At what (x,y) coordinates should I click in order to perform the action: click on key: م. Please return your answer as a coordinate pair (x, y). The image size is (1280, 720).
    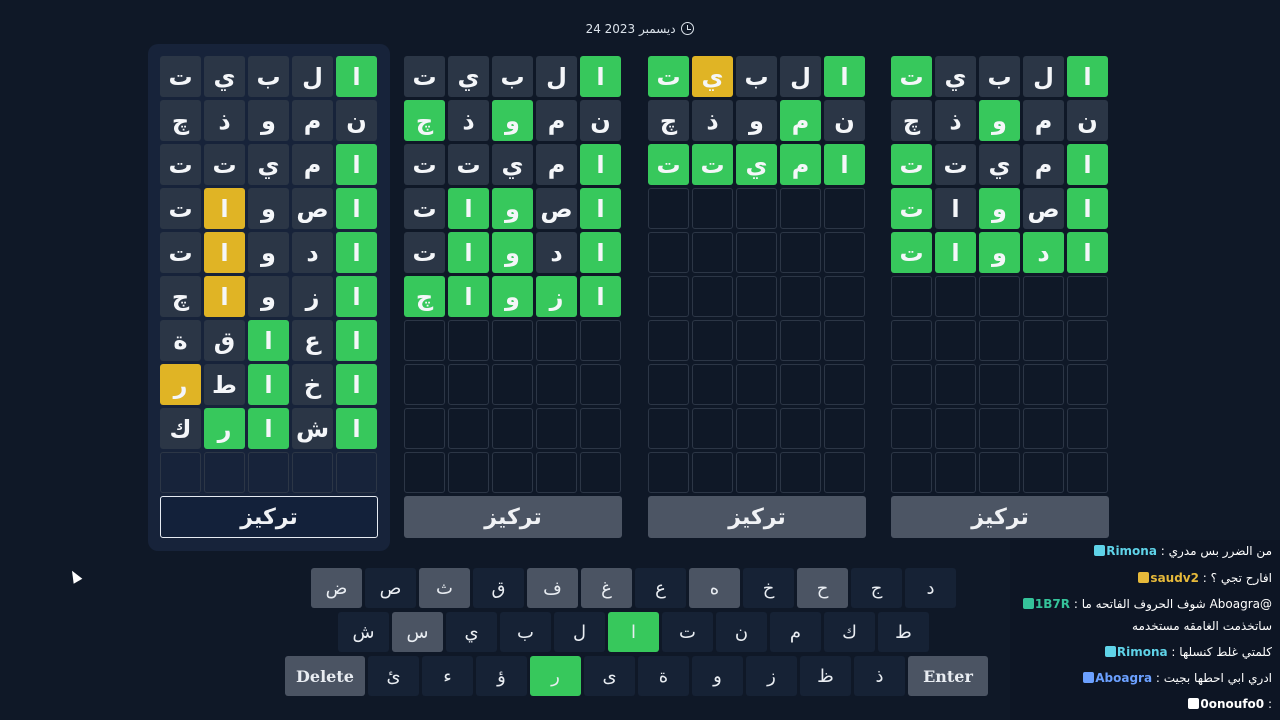
    Looking at the image, I should click on (795, 632).